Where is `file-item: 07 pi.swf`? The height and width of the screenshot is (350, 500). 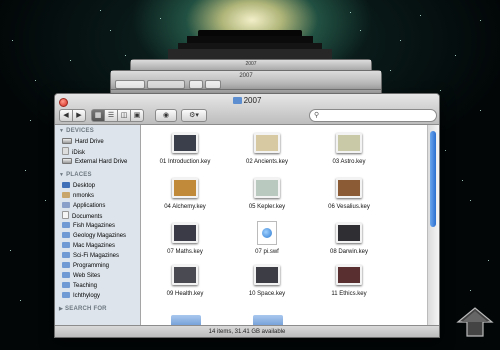 file-item: 07 pi.swf is located at coordinates (267, 238).